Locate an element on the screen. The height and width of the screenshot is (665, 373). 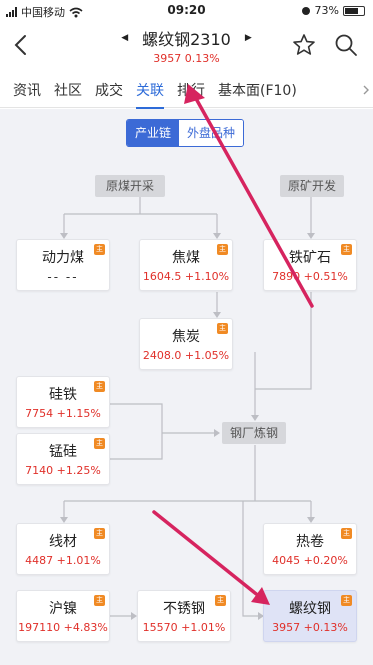
node-wire-rod: 主 线材 4487 +1.01% is located at coordinates (63, 549).